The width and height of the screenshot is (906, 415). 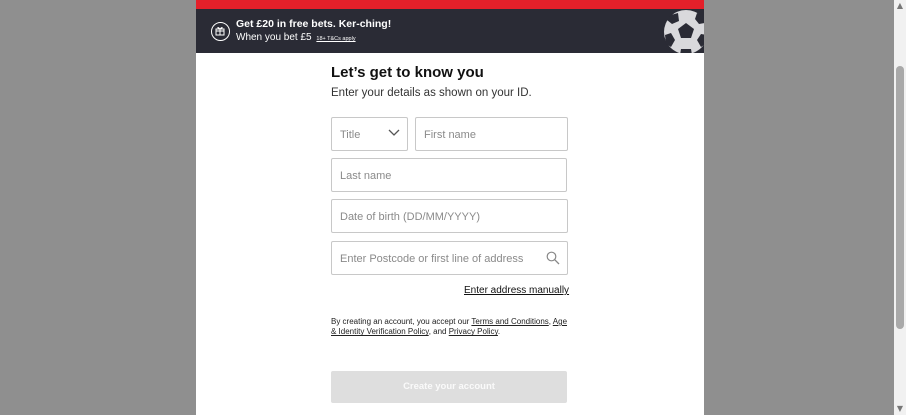 I want to click on address-placeholder: Enter Postcode or first line of address, so click(x=432, y=259).